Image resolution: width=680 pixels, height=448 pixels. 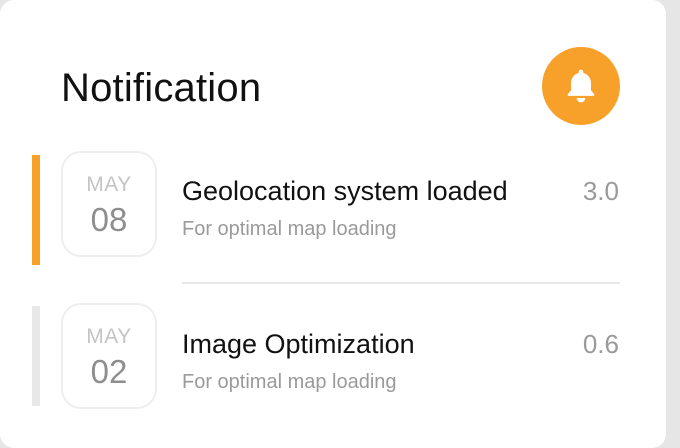 I want to click on page-title: Notification, so click(x=161, y=88).